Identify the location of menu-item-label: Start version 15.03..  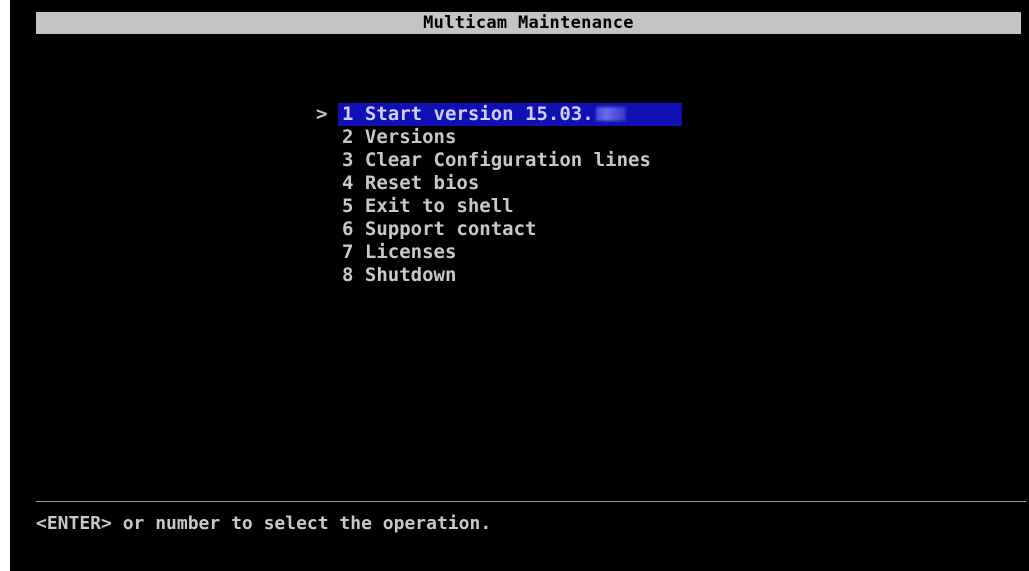
(479, 114).